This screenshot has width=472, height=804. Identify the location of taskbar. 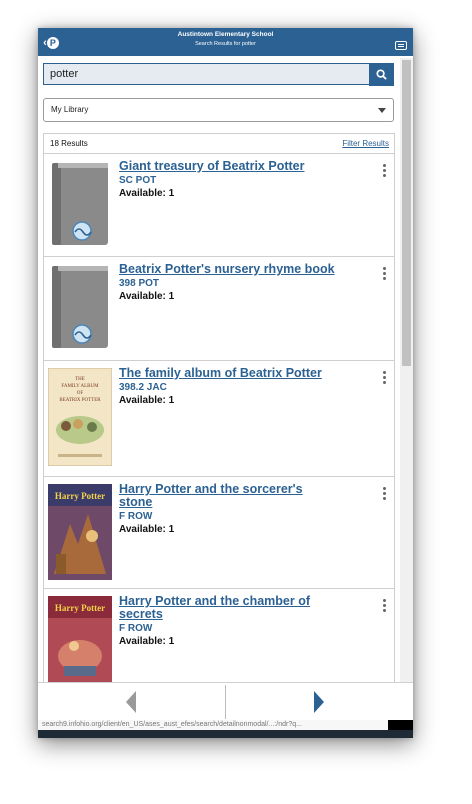
(225, 734).